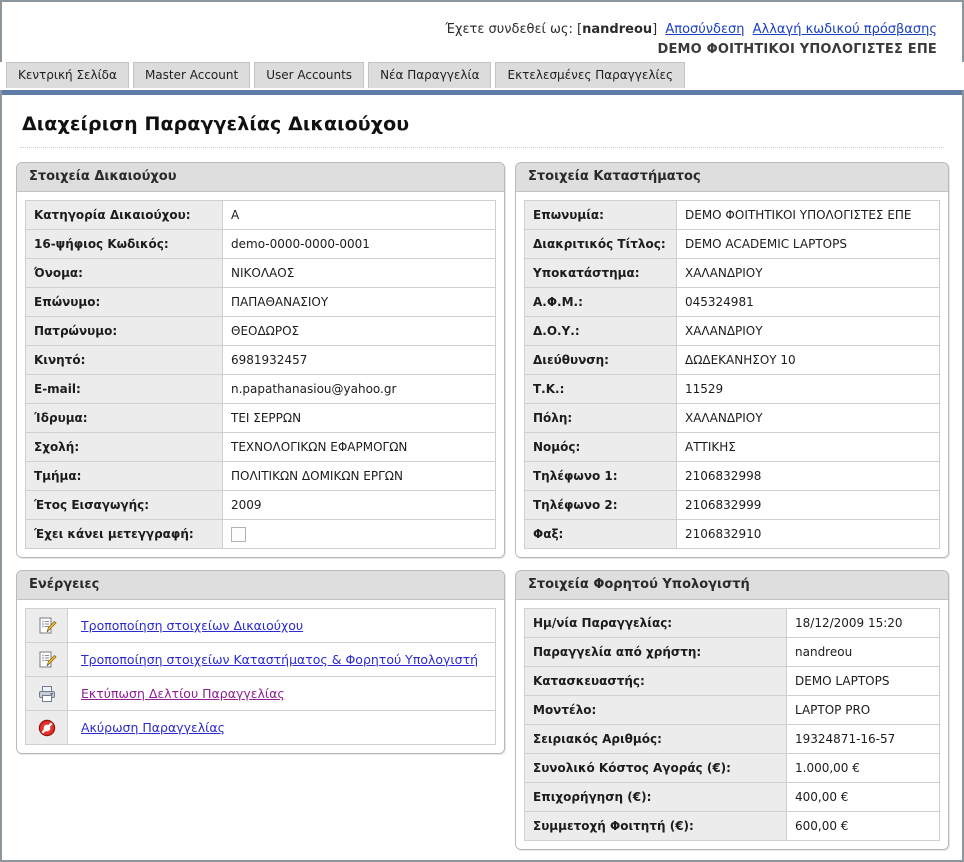  I want to click on field-value: 6981932457, so click(359, 360).